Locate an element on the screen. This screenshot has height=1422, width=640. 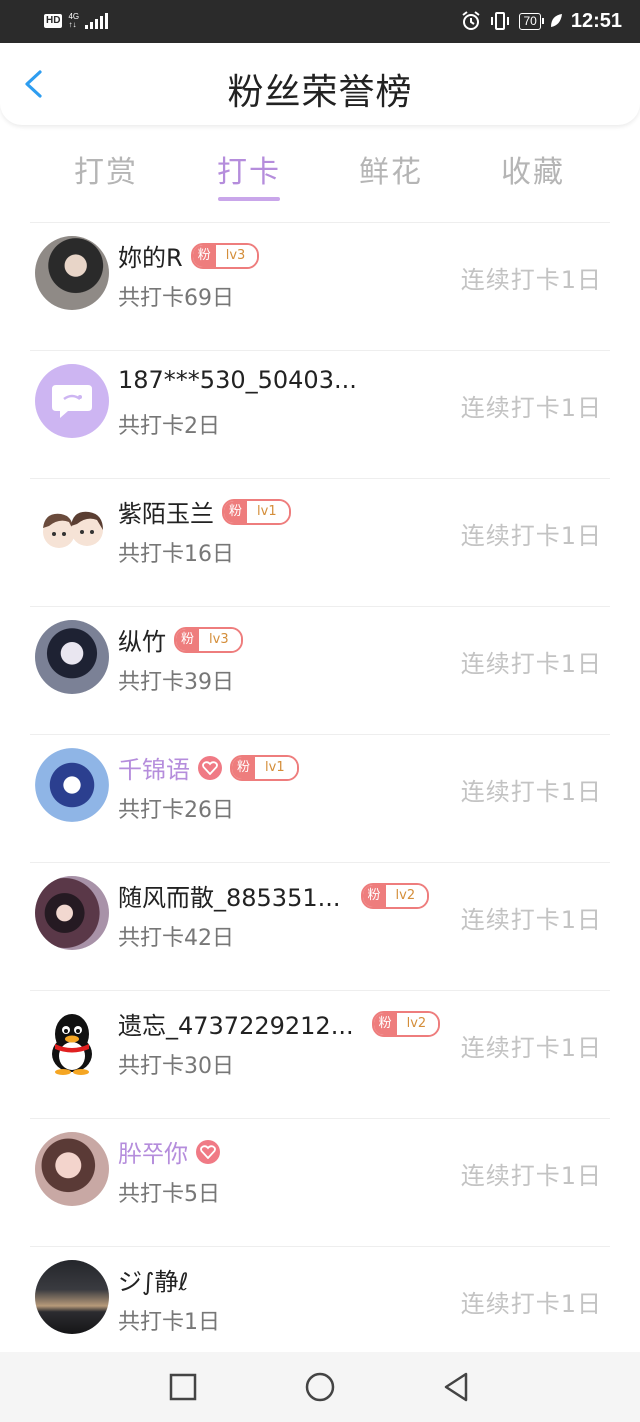
chat-bubble-icon is located at coordinates (72, 401).